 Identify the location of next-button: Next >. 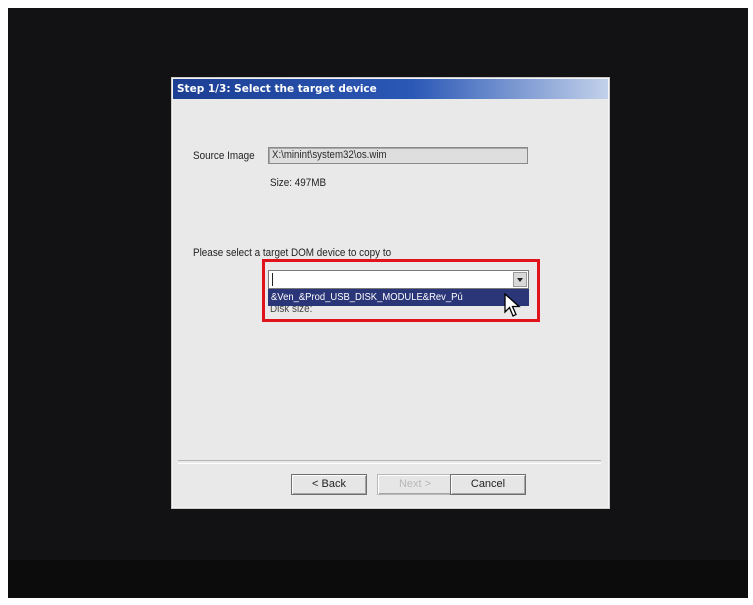
(415, 484).